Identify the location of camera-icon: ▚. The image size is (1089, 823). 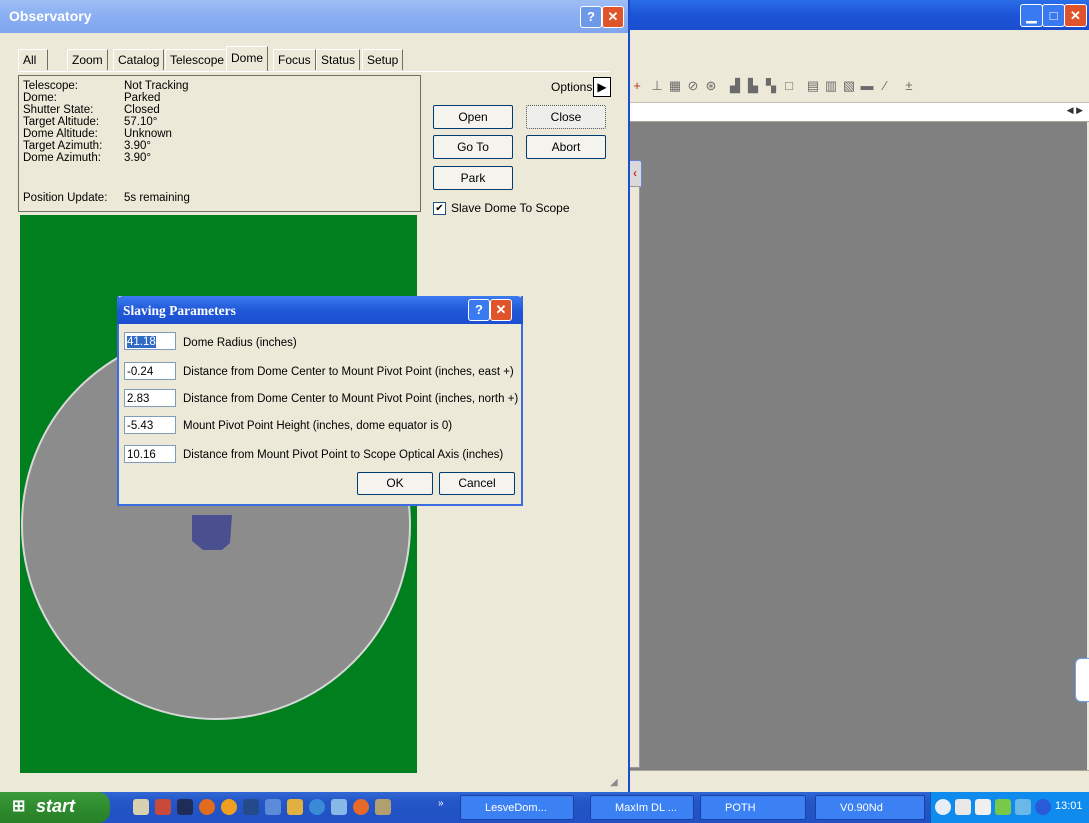
(771, 86).